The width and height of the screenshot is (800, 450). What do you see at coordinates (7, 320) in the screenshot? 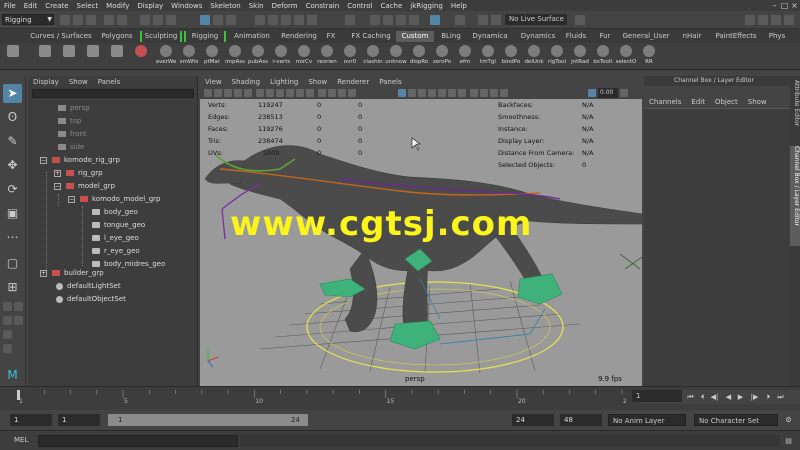
I see `layout-c-icon` at bounding box center [7, 320].